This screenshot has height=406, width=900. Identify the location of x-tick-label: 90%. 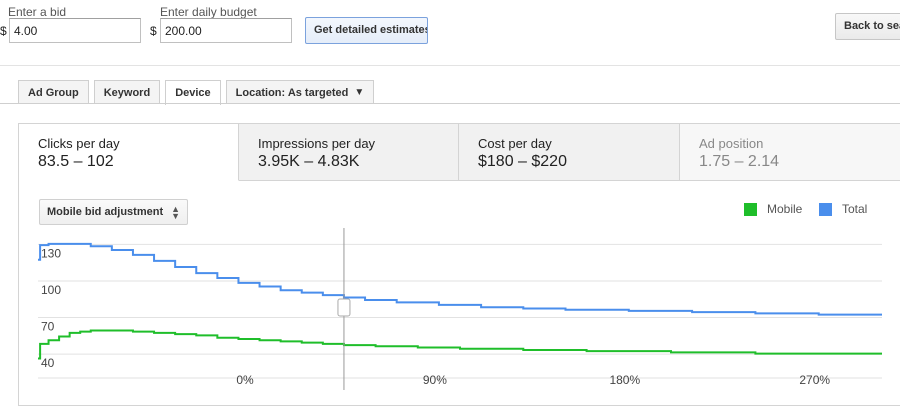
(435, 380).